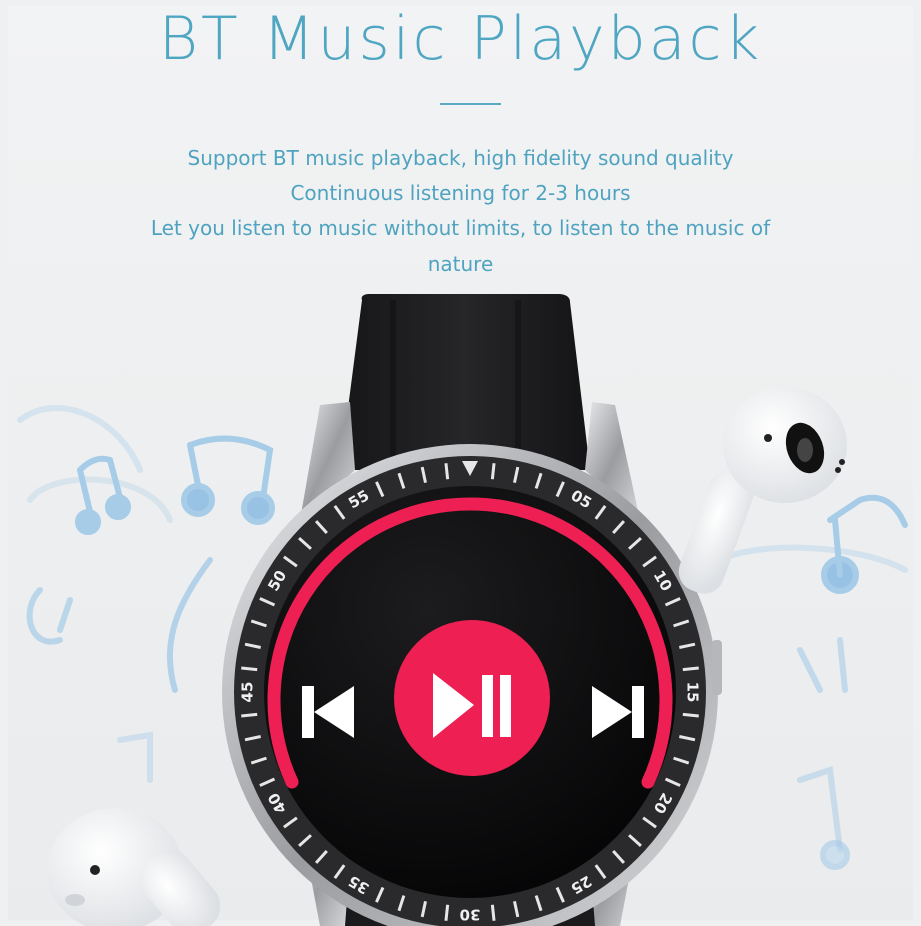 This screenshot has height=926, width=921. What do you see at coordinates (308, 712) in the screenshot?
I see `previous-bar` at bounding box center [308, 712].